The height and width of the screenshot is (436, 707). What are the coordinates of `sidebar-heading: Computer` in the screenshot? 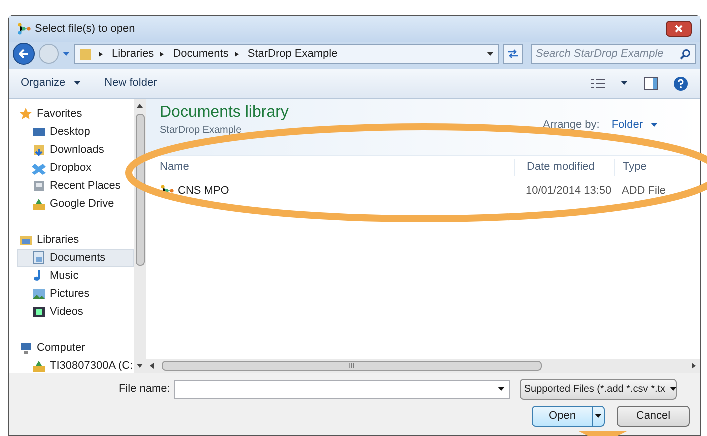 It's located at (75, 348).